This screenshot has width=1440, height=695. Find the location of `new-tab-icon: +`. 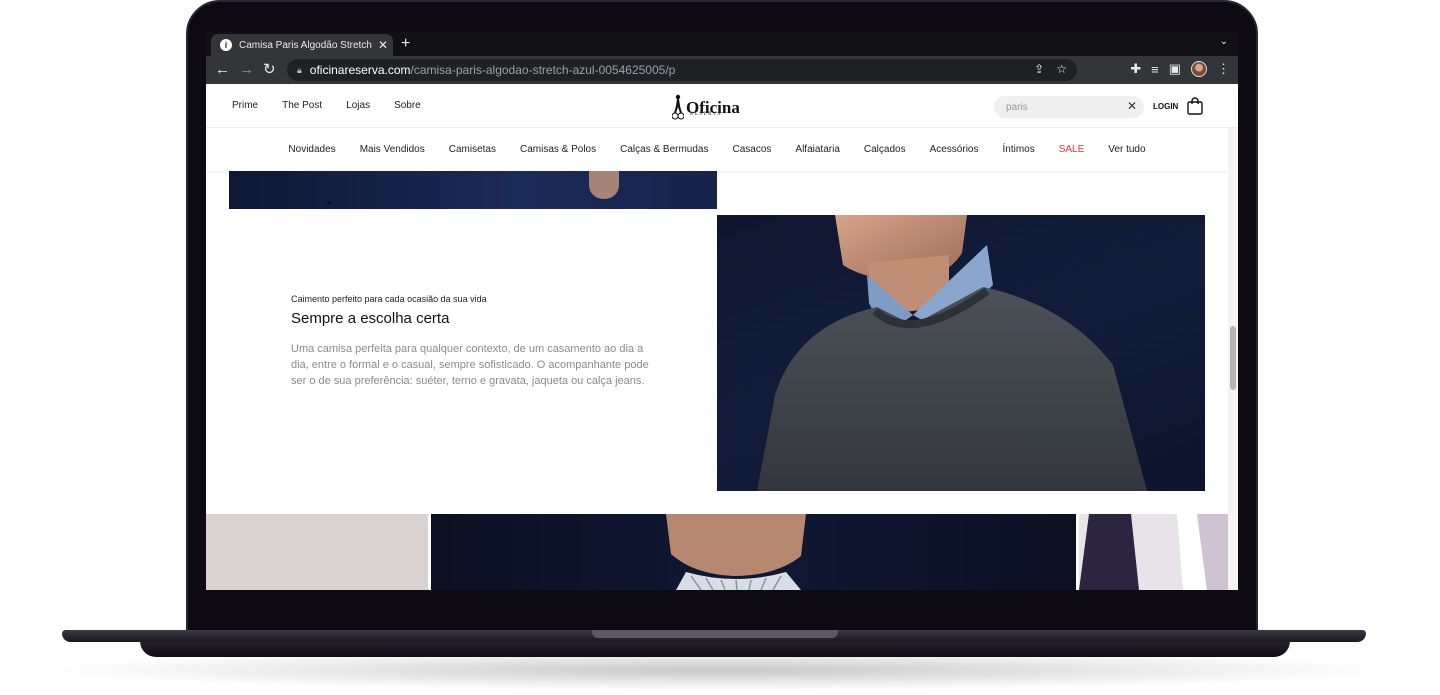

new-tab-icon: + is located at coordinates (405, 44).